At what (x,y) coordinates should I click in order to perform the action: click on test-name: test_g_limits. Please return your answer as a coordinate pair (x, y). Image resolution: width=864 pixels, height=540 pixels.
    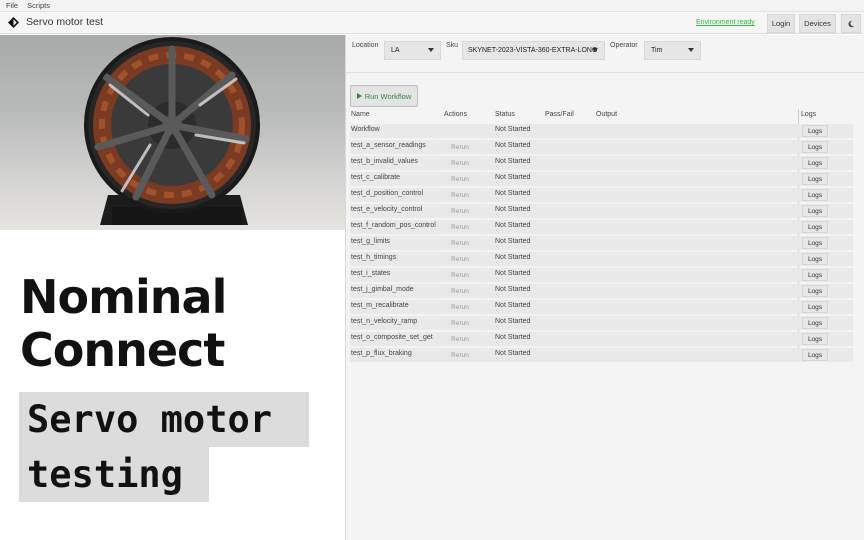
    Looking at the image, I should click on (370, 241).